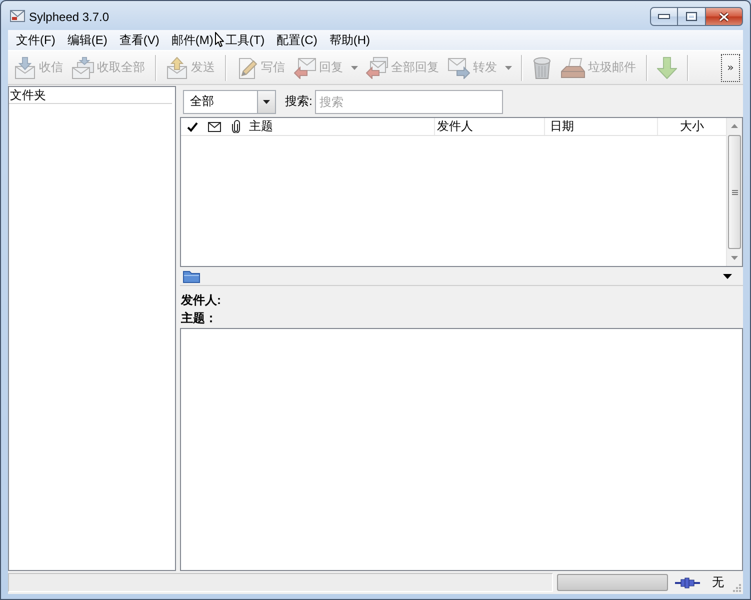 The image size is (751, 600). What do you see at coordinates (459, 67) in the screenshot?
I see `envelope-right-arrow-icon` at bounding box center [459, 67].